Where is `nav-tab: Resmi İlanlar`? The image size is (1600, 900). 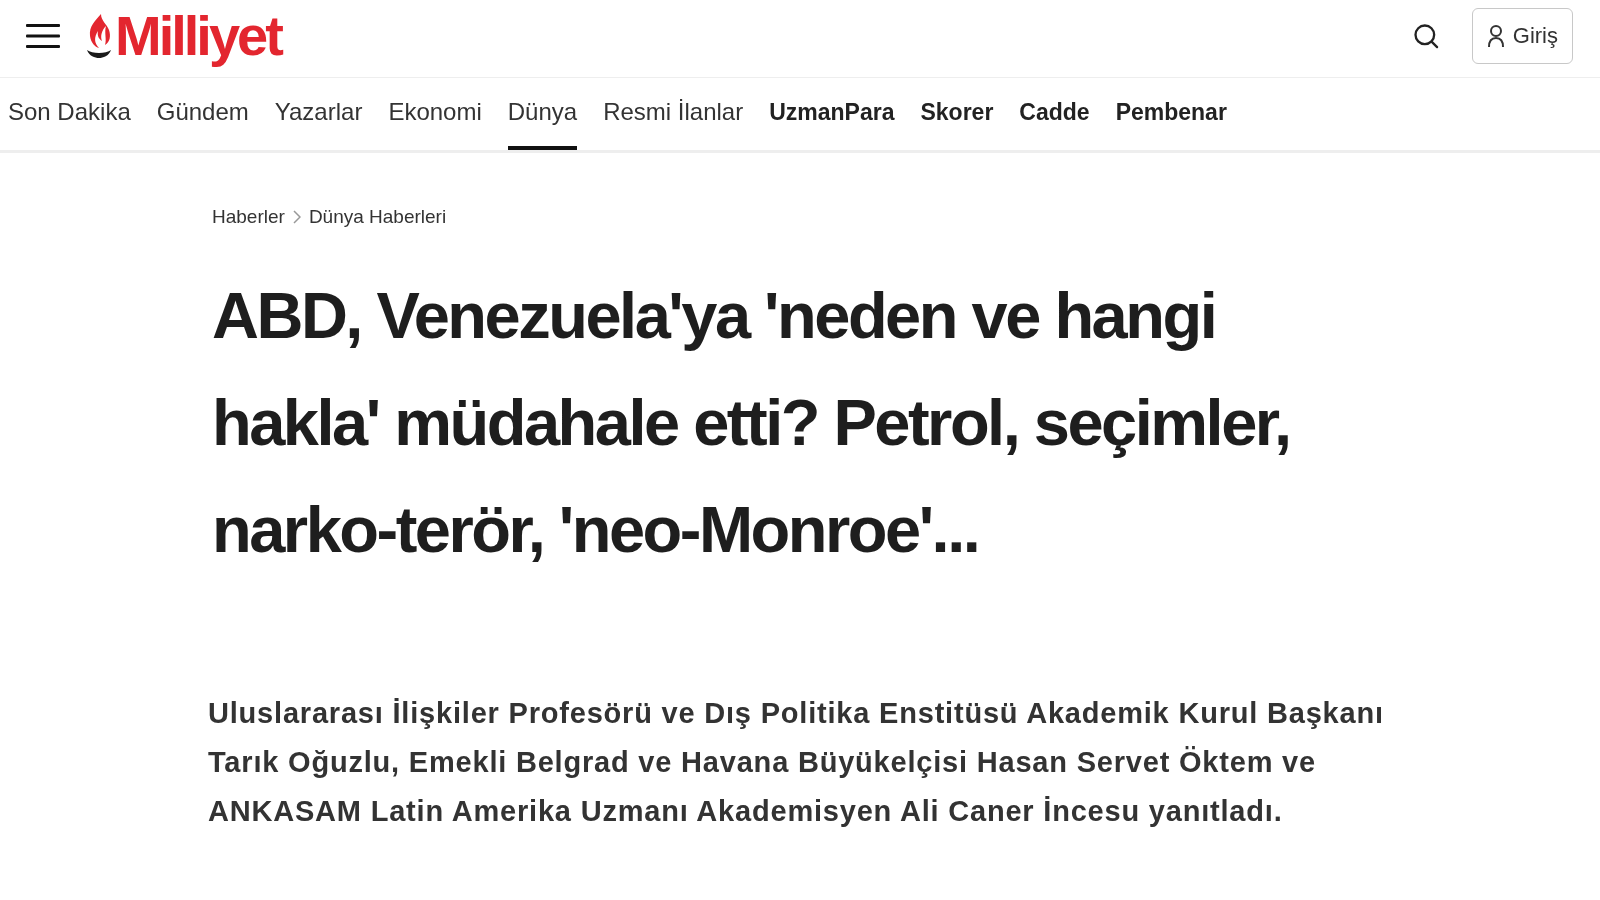 nav-tab: Resmi İlanlar is located at coordinates (673, 114).